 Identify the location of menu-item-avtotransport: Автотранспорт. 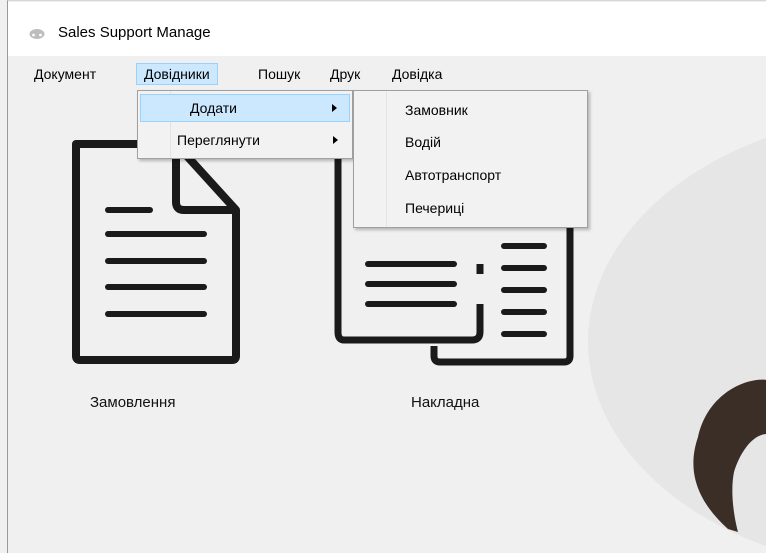
(470, 175).